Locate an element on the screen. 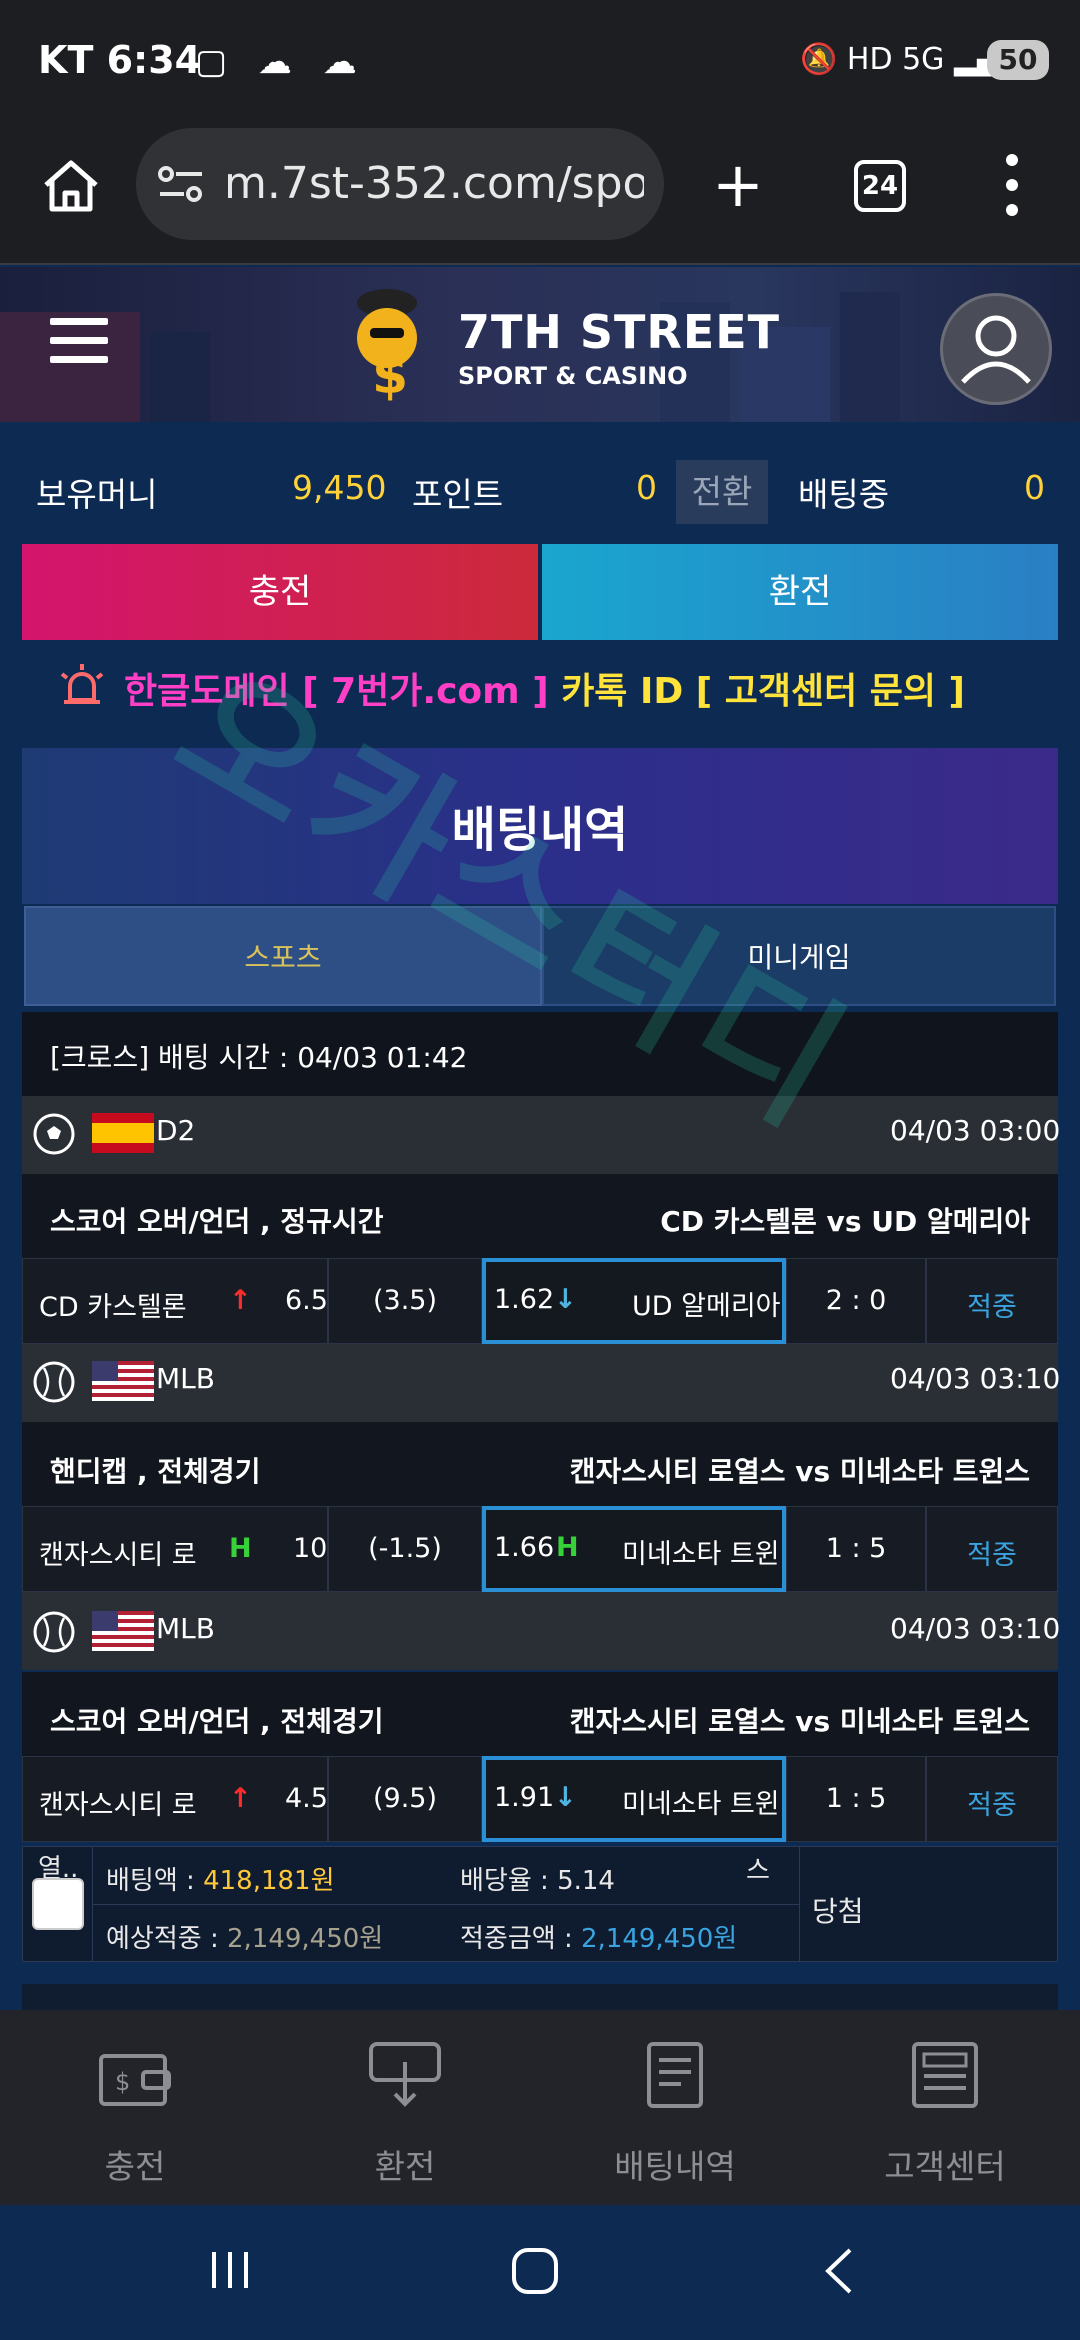 This screenshot has width=1080, height=2340. score-cell: 2 : 0 is located at coordinates (856, 1301).